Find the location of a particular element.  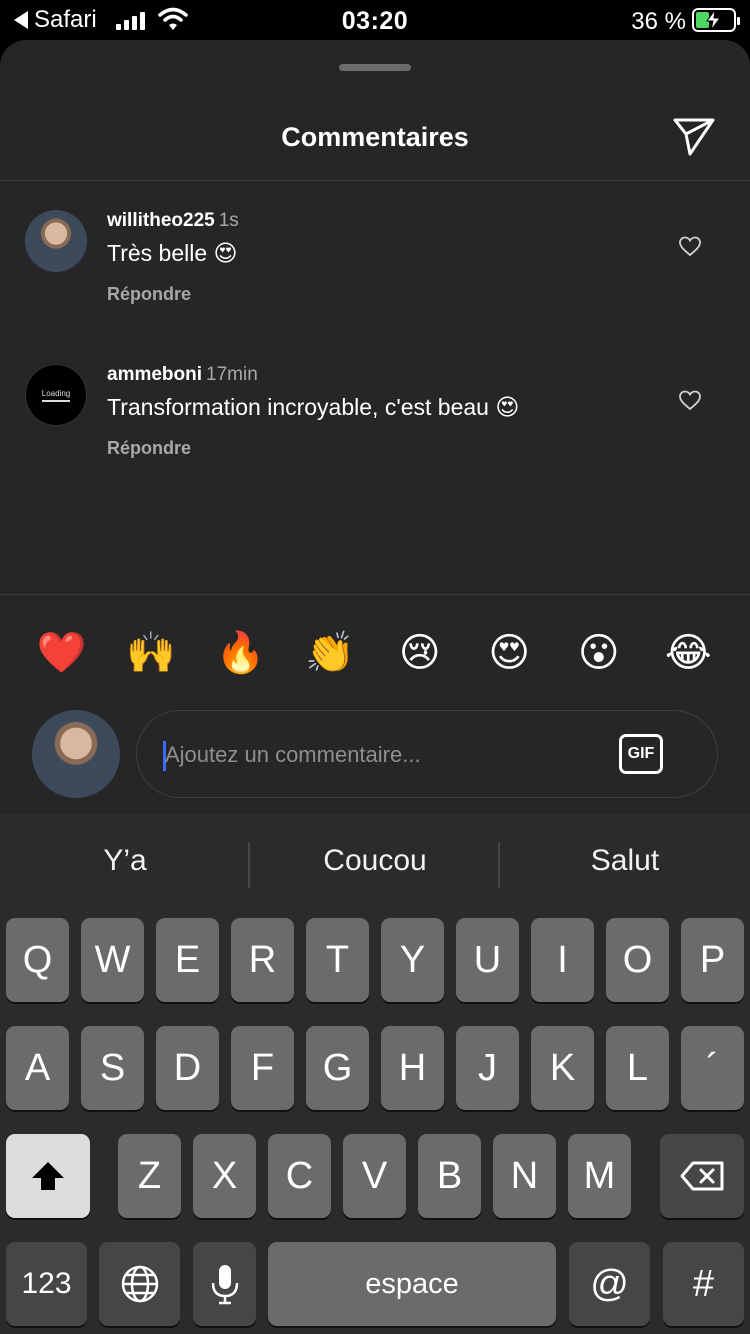

suggestion-item: Coucou is located at coordinates (375, 861).